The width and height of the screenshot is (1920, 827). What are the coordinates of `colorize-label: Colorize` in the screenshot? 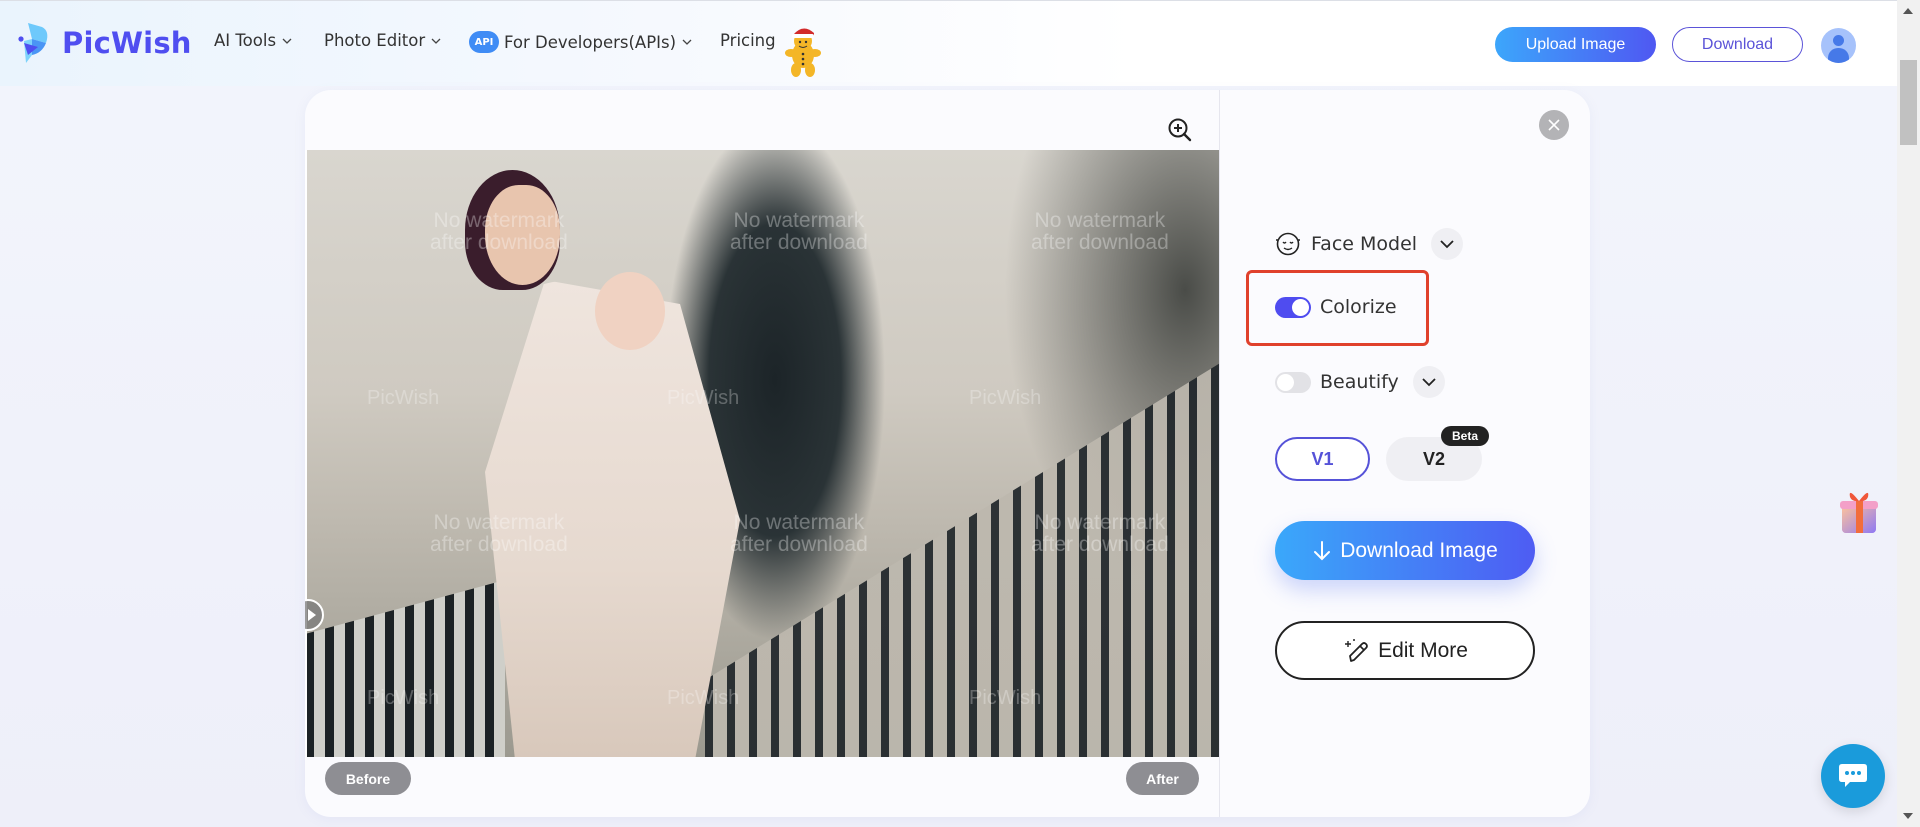 It's located at (1358, 307).